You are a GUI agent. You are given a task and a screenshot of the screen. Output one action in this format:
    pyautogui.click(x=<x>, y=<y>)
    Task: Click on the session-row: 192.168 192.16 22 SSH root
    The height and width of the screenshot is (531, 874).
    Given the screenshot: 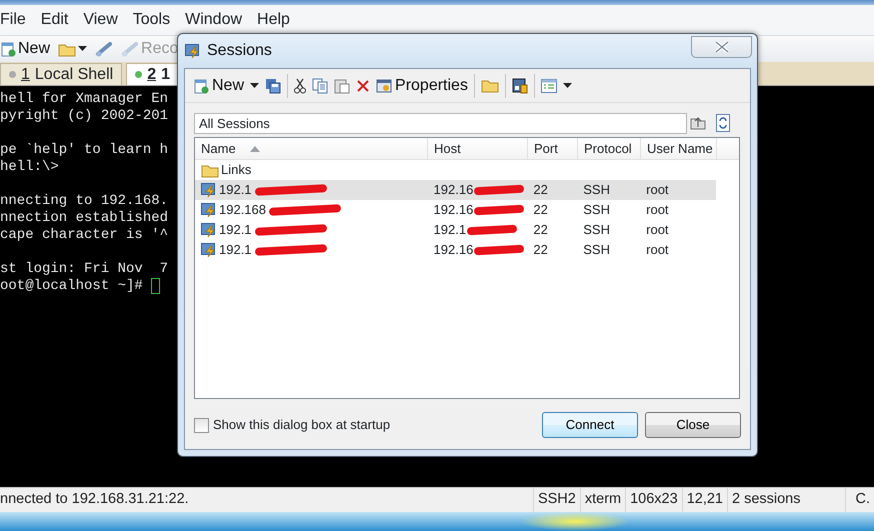 What is the action you would take?
    pyautogui.click(x=455, y=210)
    